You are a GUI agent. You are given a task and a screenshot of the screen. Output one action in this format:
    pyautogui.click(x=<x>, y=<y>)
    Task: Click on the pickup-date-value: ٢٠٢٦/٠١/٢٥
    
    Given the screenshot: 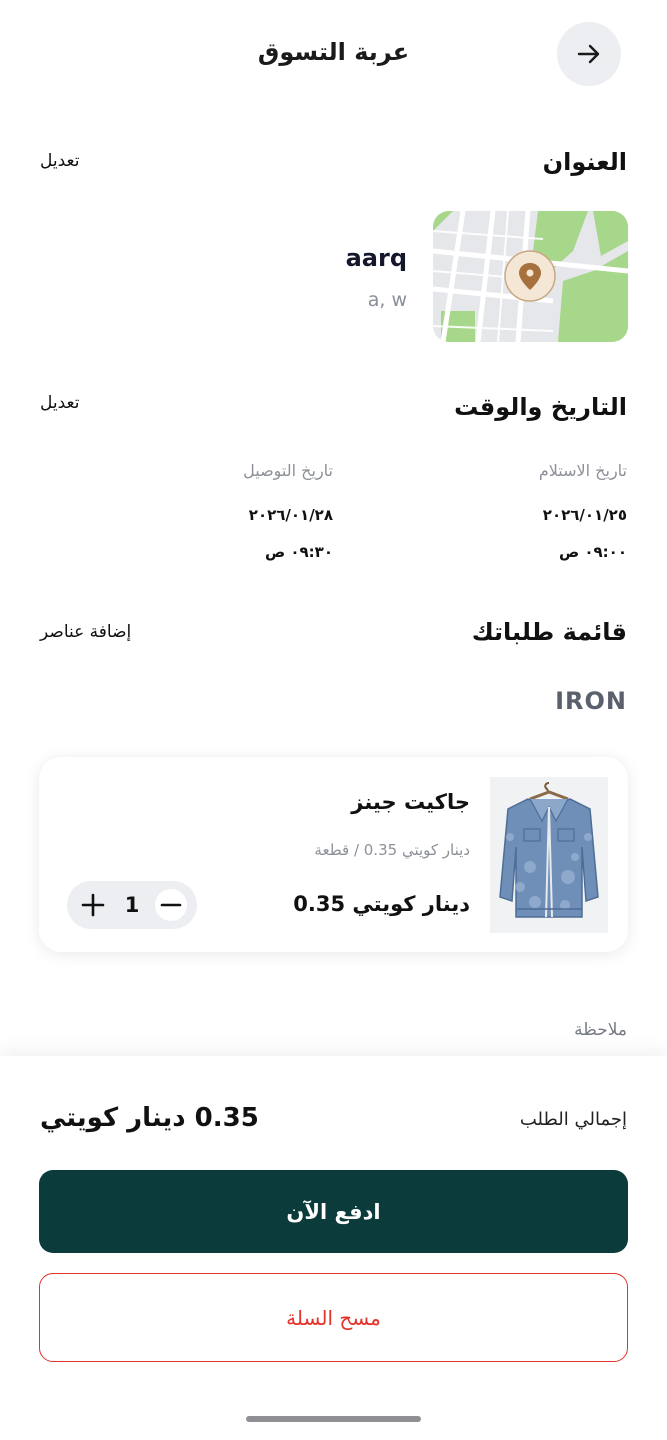 What is the action you would take?
    pyautogui.click(x=584, y=515)
    